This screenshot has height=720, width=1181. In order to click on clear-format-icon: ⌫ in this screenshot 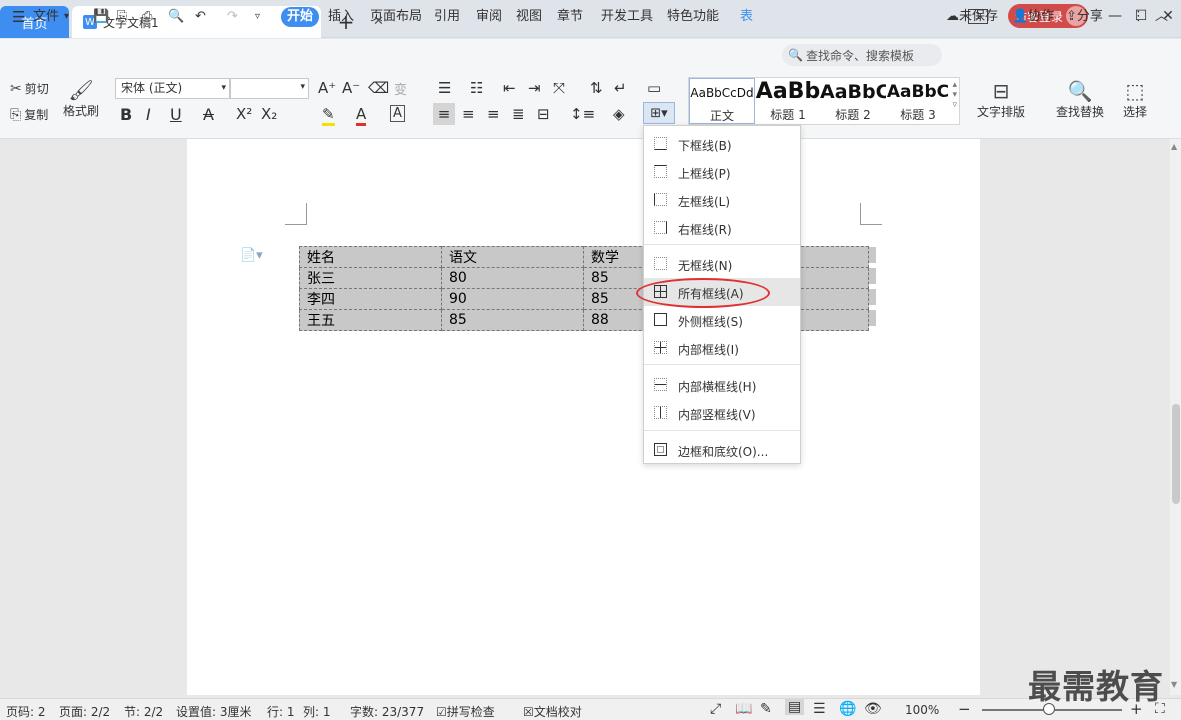, I will do `click(378, 88)`.